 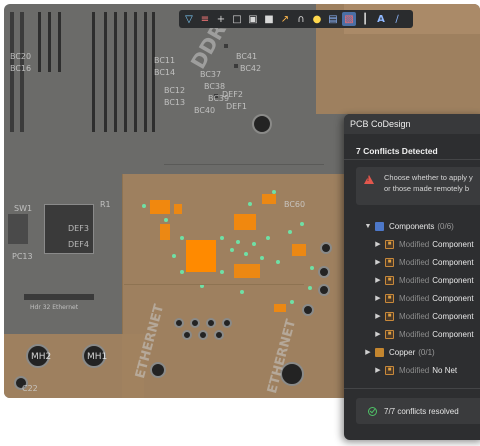 I want to click on silk-label: BC40, so click(x=205, y=110).